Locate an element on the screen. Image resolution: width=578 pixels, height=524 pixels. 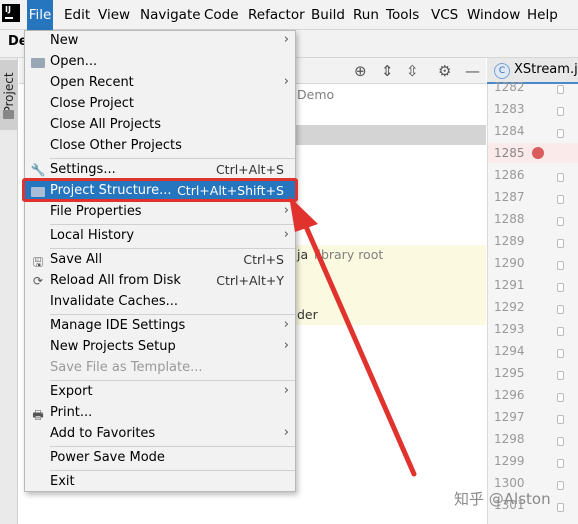
menu-window: Window is located at coordinates (493, 15).